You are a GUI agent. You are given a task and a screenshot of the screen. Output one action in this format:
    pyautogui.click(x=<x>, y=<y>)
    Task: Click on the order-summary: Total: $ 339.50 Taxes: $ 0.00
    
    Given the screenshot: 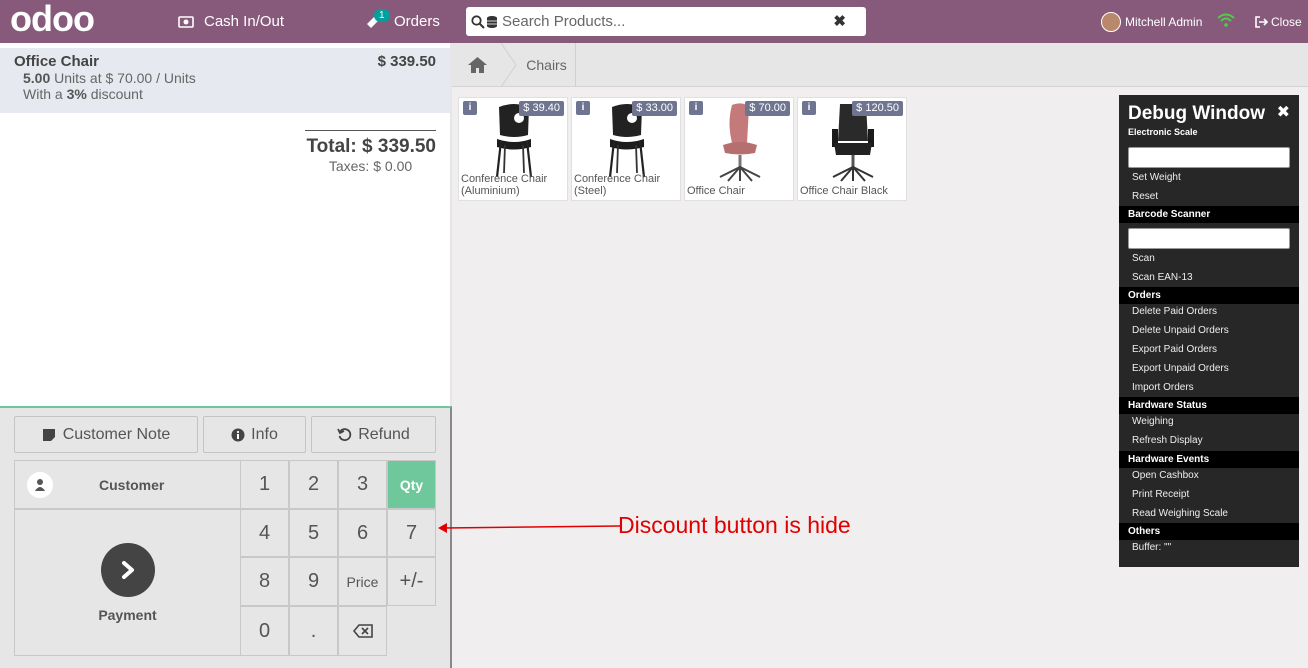 What is the action you would take?
    pyautogui.click(x=370, y=152)
    